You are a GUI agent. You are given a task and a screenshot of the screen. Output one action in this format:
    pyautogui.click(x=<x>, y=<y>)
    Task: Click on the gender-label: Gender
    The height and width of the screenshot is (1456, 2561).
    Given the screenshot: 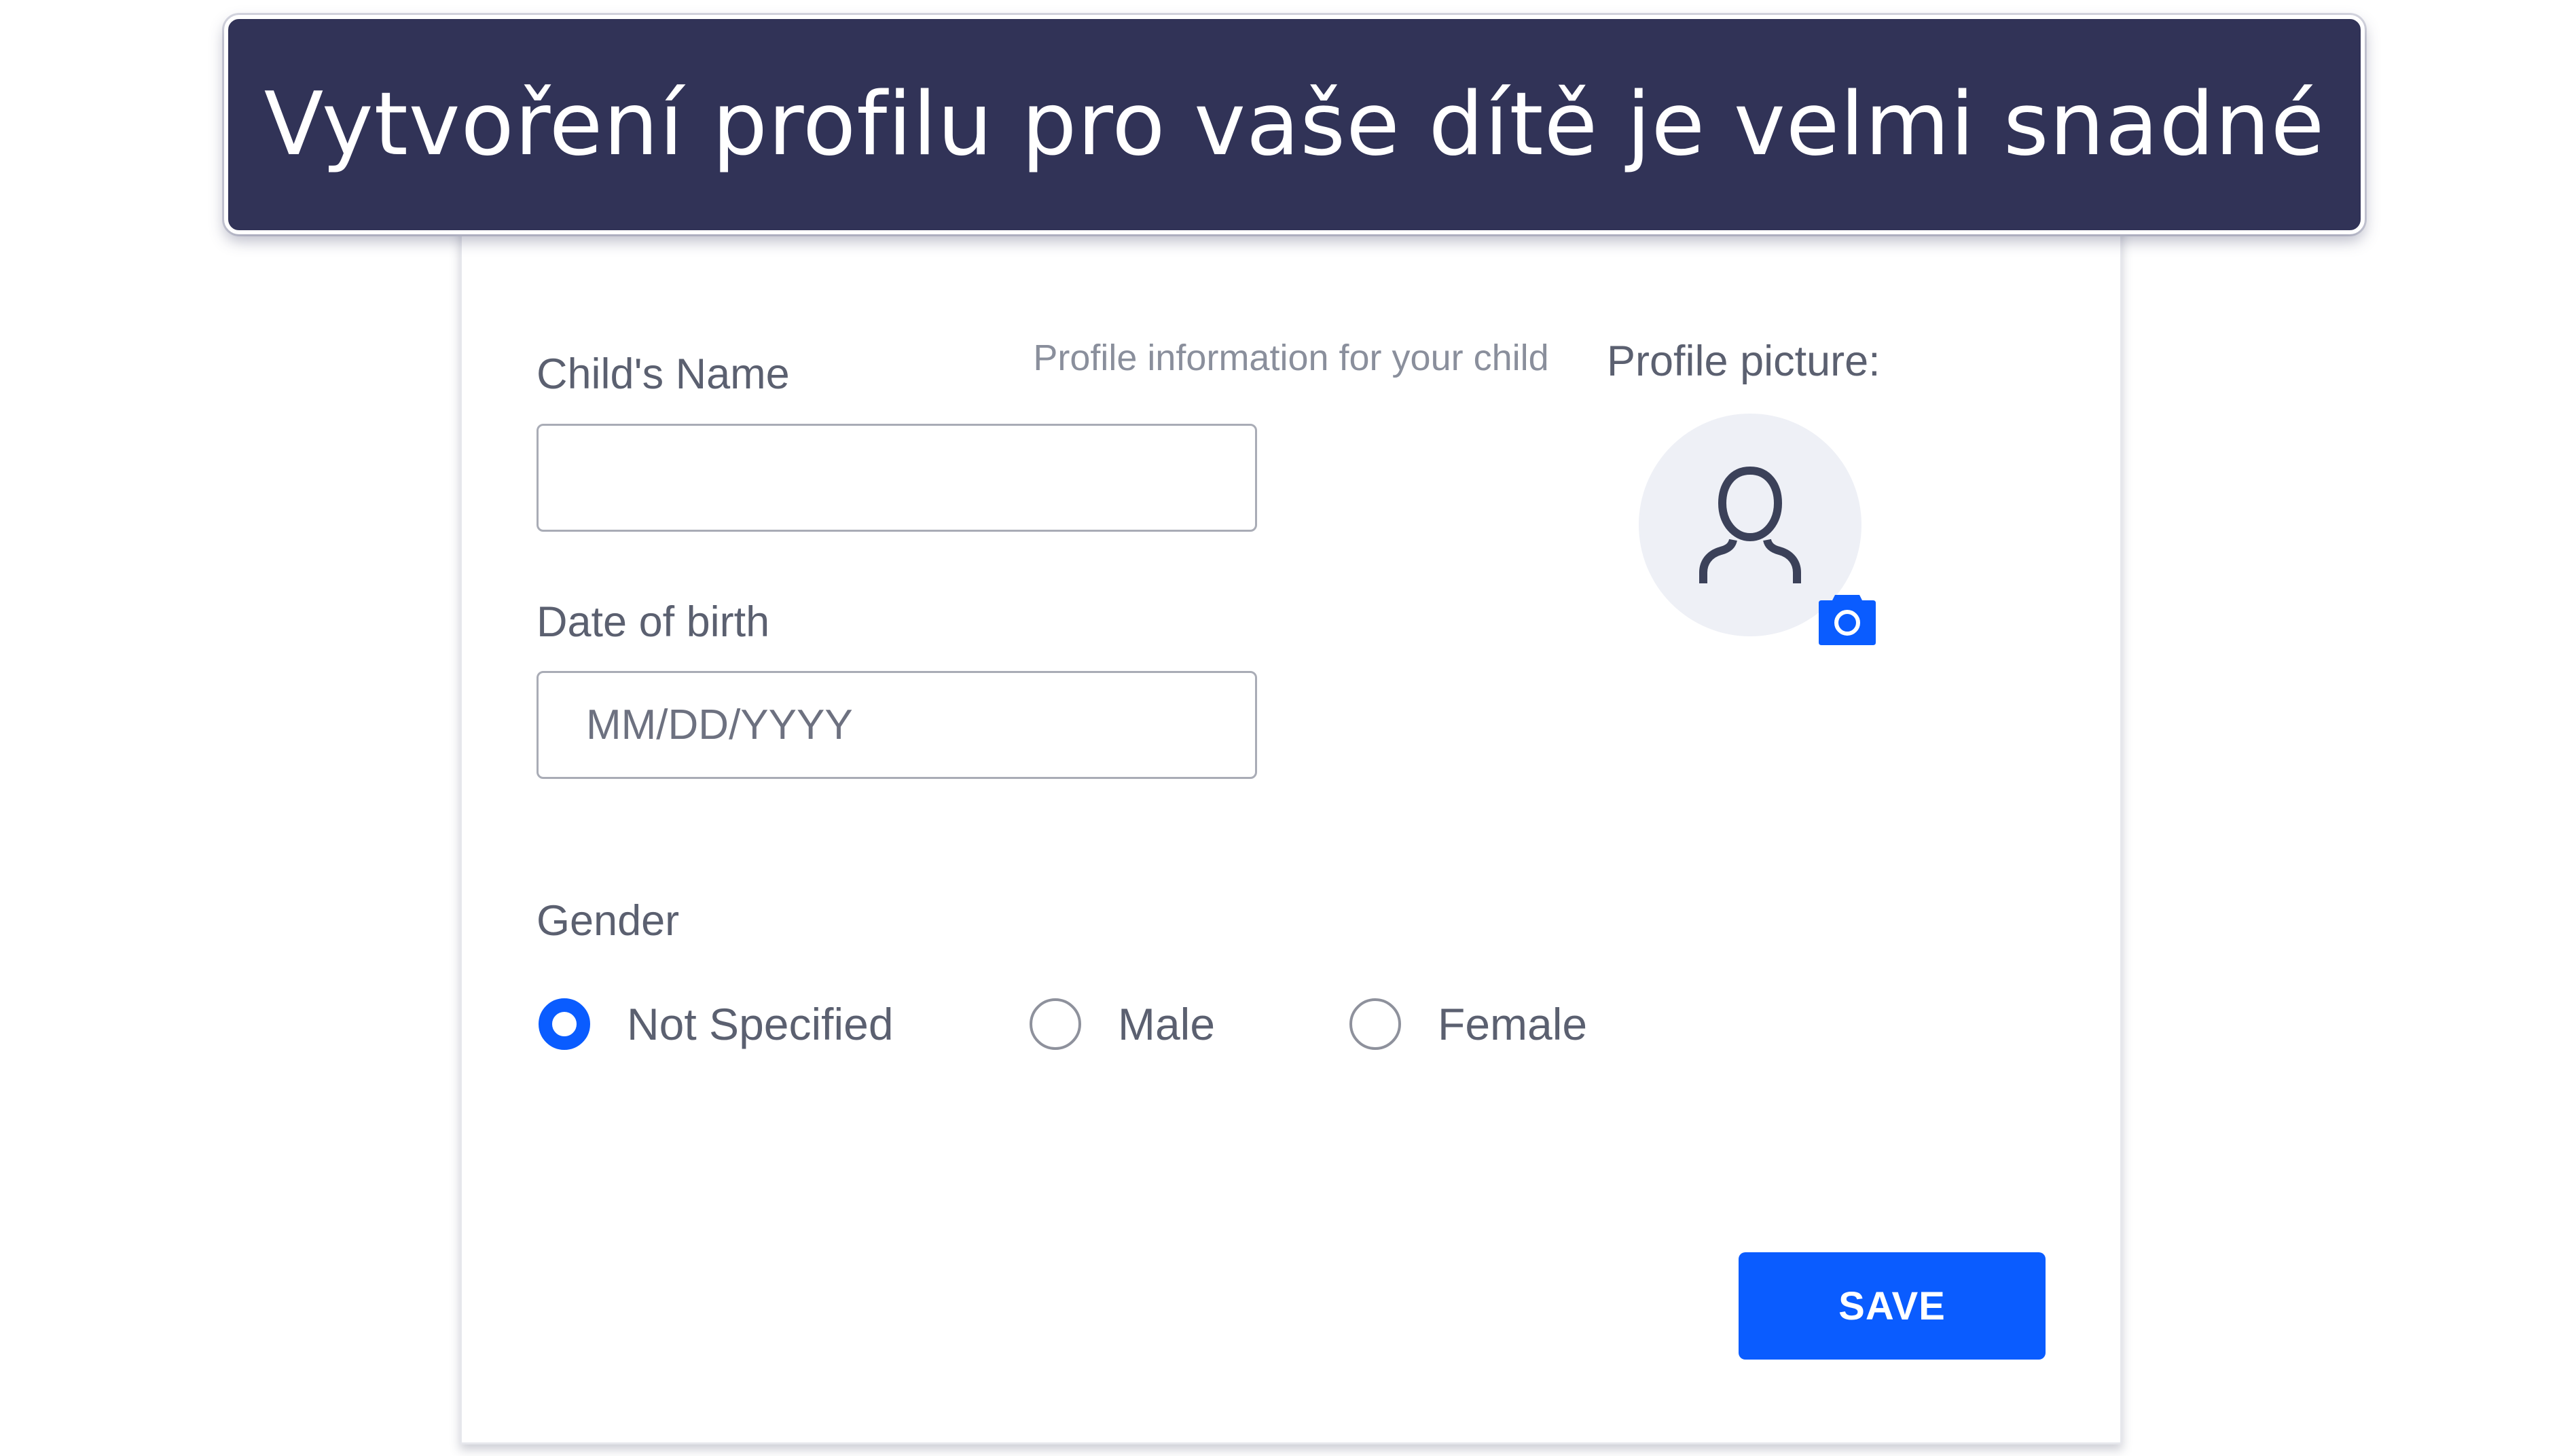 What is the action you would take?
    pyautogui.click(x=608, y=921)
    